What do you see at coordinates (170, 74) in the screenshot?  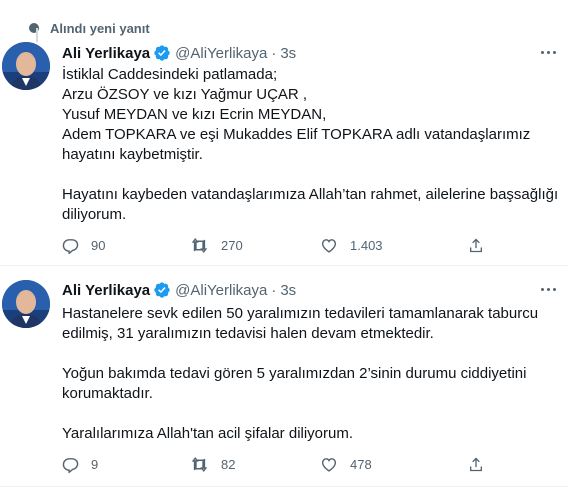 I see `tweet-line: İstiklal Caddesindeki patlamada;` at bounding box center [170, 74].